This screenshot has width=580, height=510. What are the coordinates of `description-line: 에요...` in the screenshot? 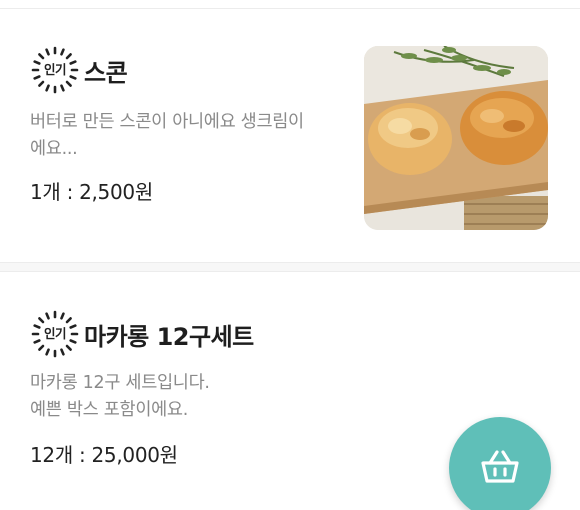 It's located at (54, 149).